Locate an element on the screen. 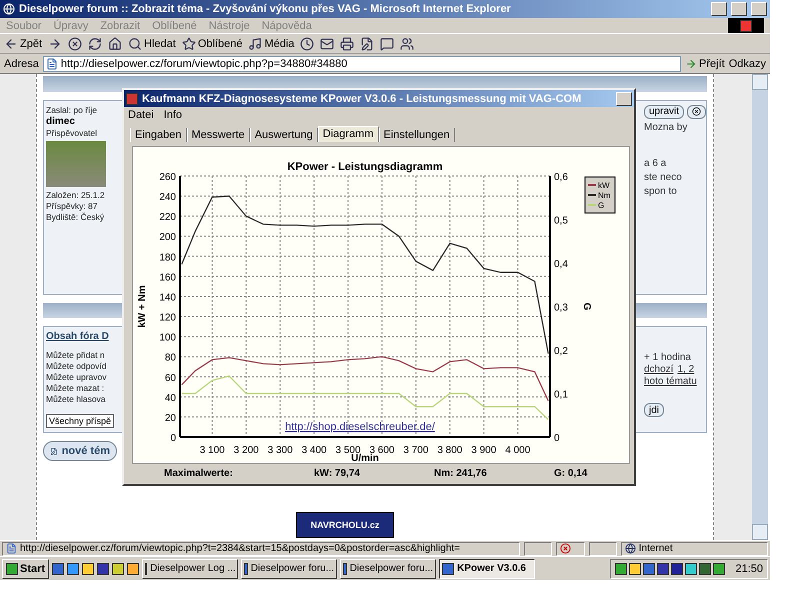 This screenshot has height=613, width=800. forward-arrow-icon is located at coordinates (55, 43).